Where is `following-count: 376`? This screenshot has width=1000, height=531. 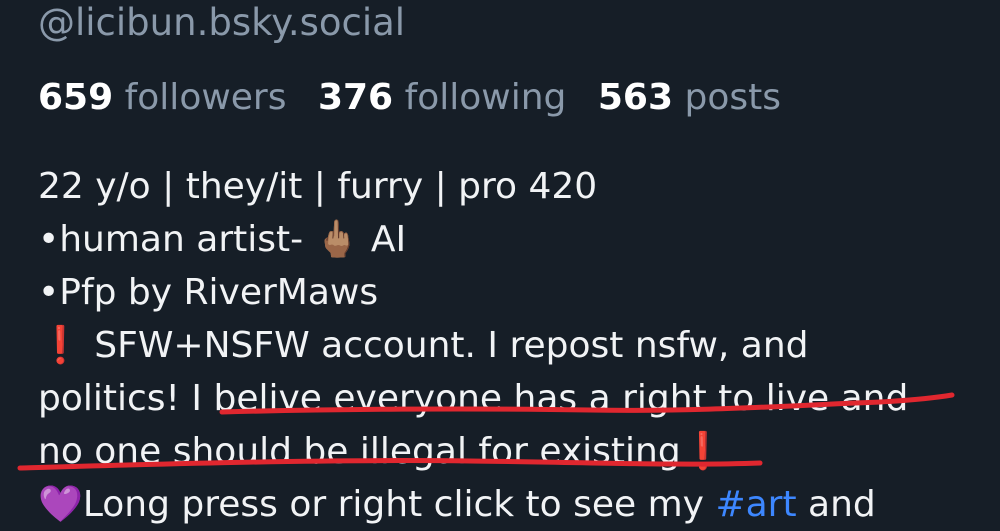
following-count: 376 is located at coordinates (355, 97).